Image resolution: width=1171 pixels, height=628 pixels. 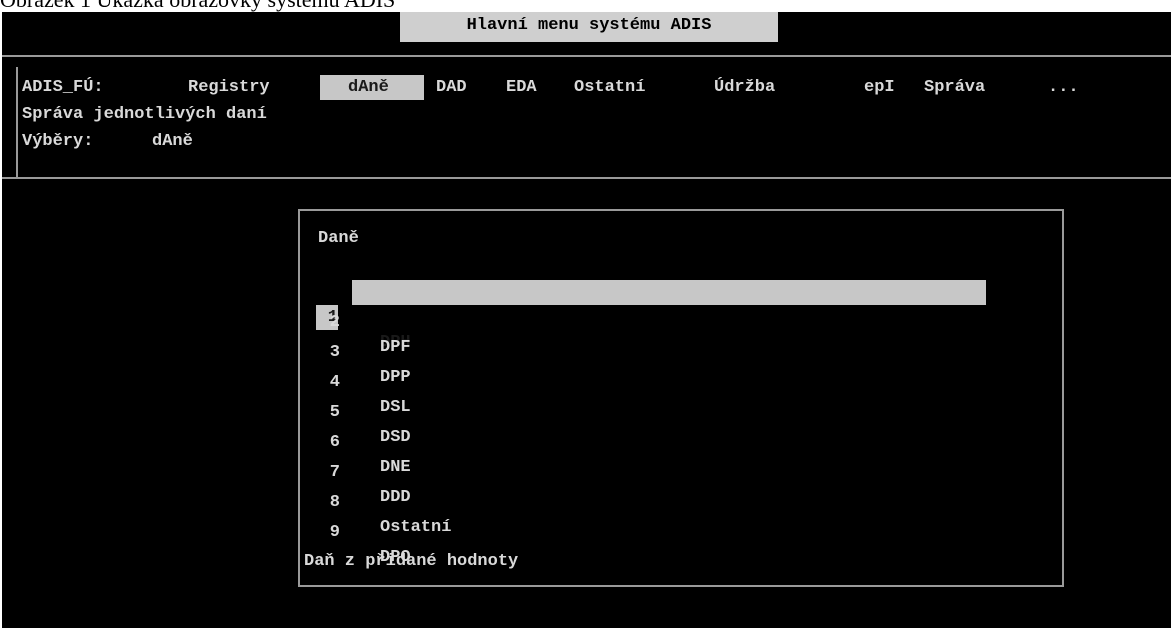 What do you see at coordinates (643, 411) in the screenshot?
I see `list-item-dsd: 5 DSD` at bounding box center [643, 411].